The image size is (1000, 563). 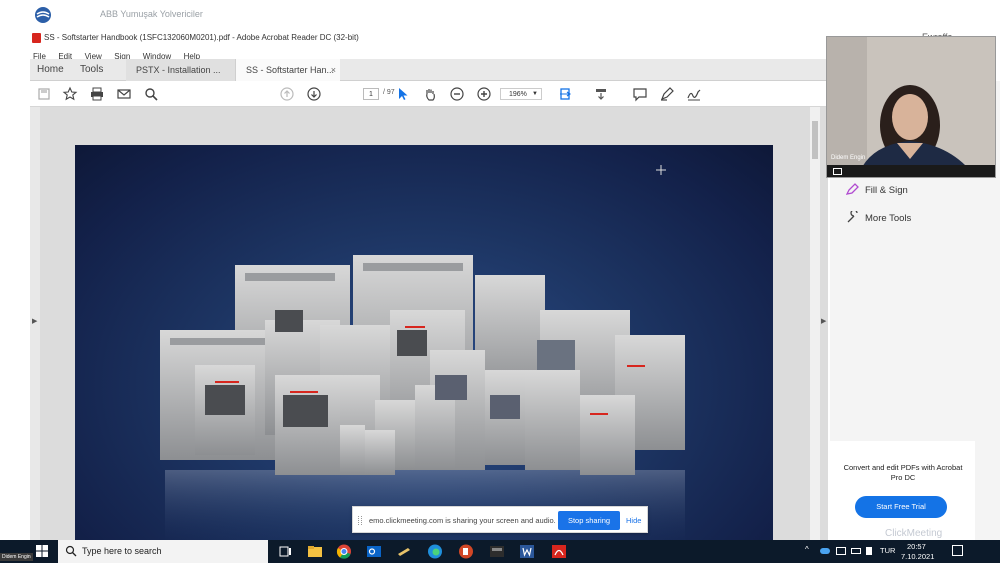 I want to click on presenter-label: Didem Engin, so click(x=16, y=557).